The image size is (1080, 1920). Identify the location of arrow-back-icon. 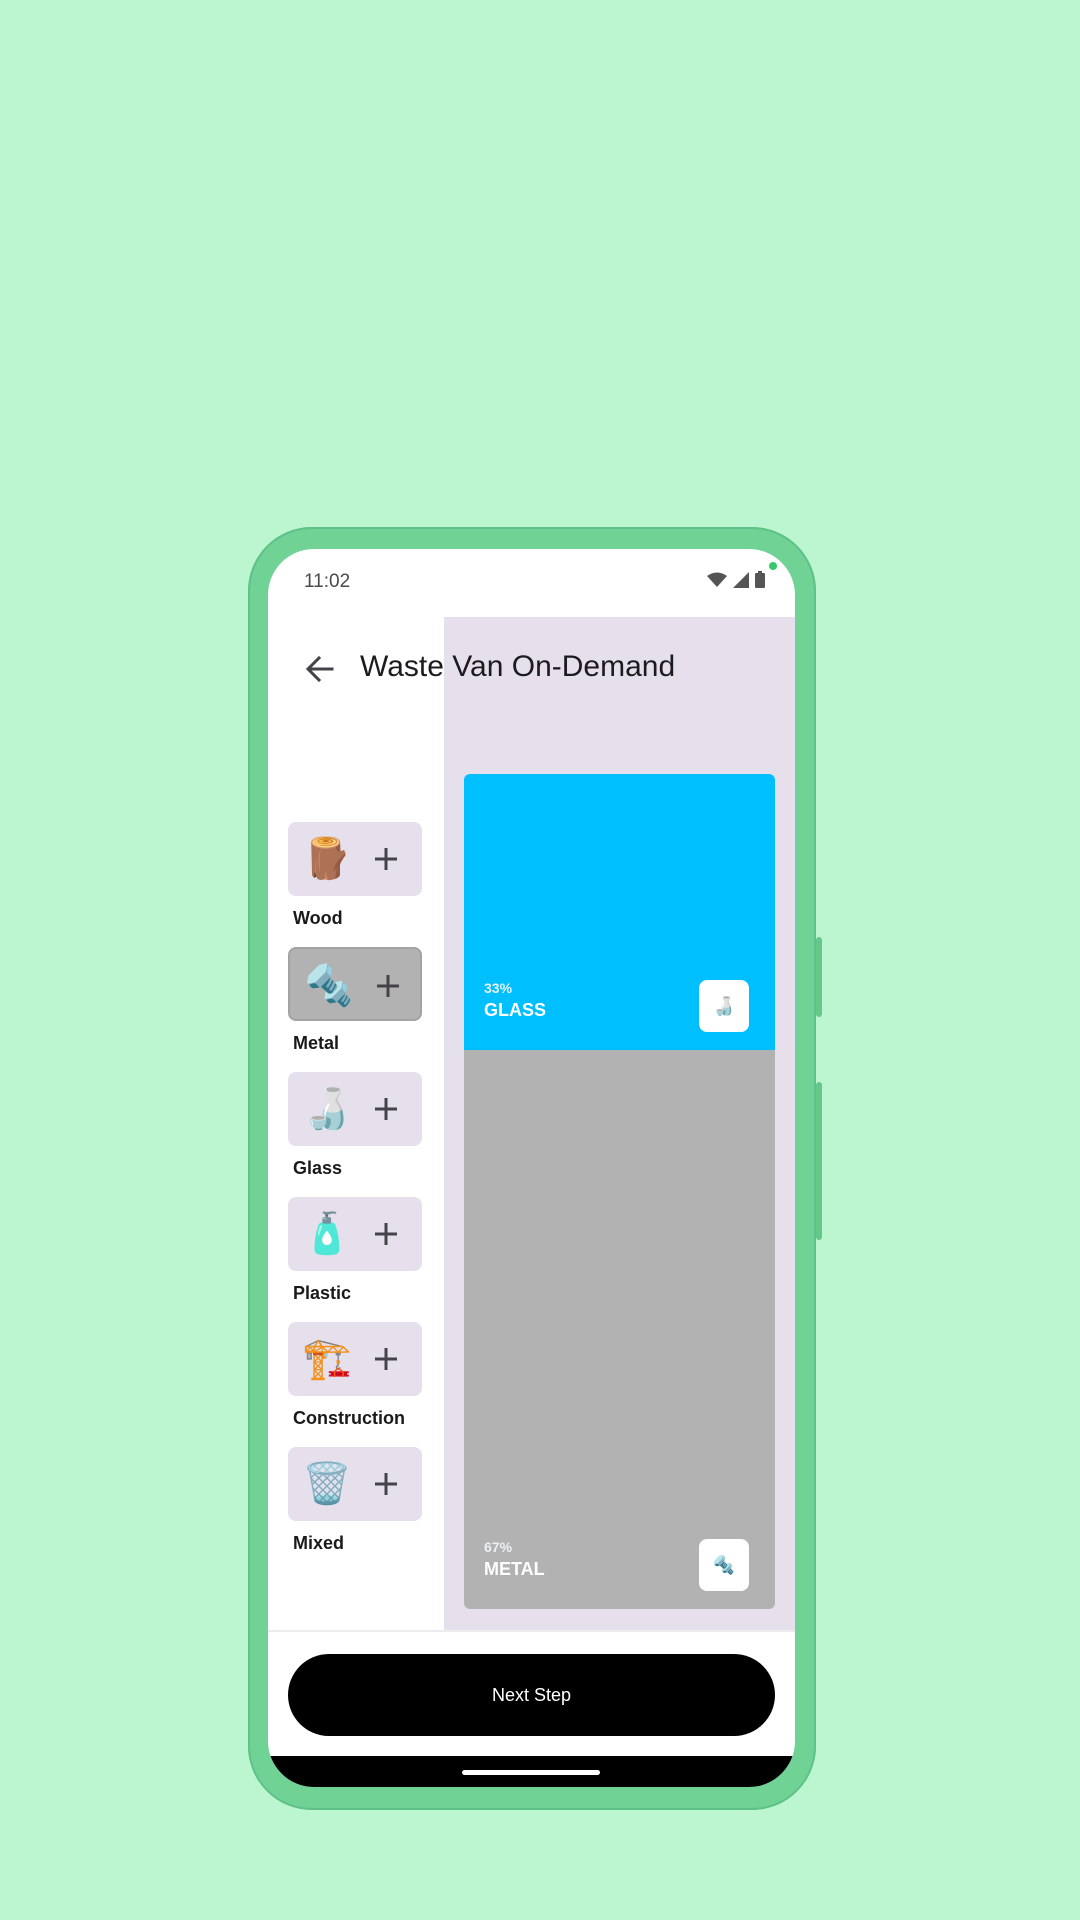
(319, 669).